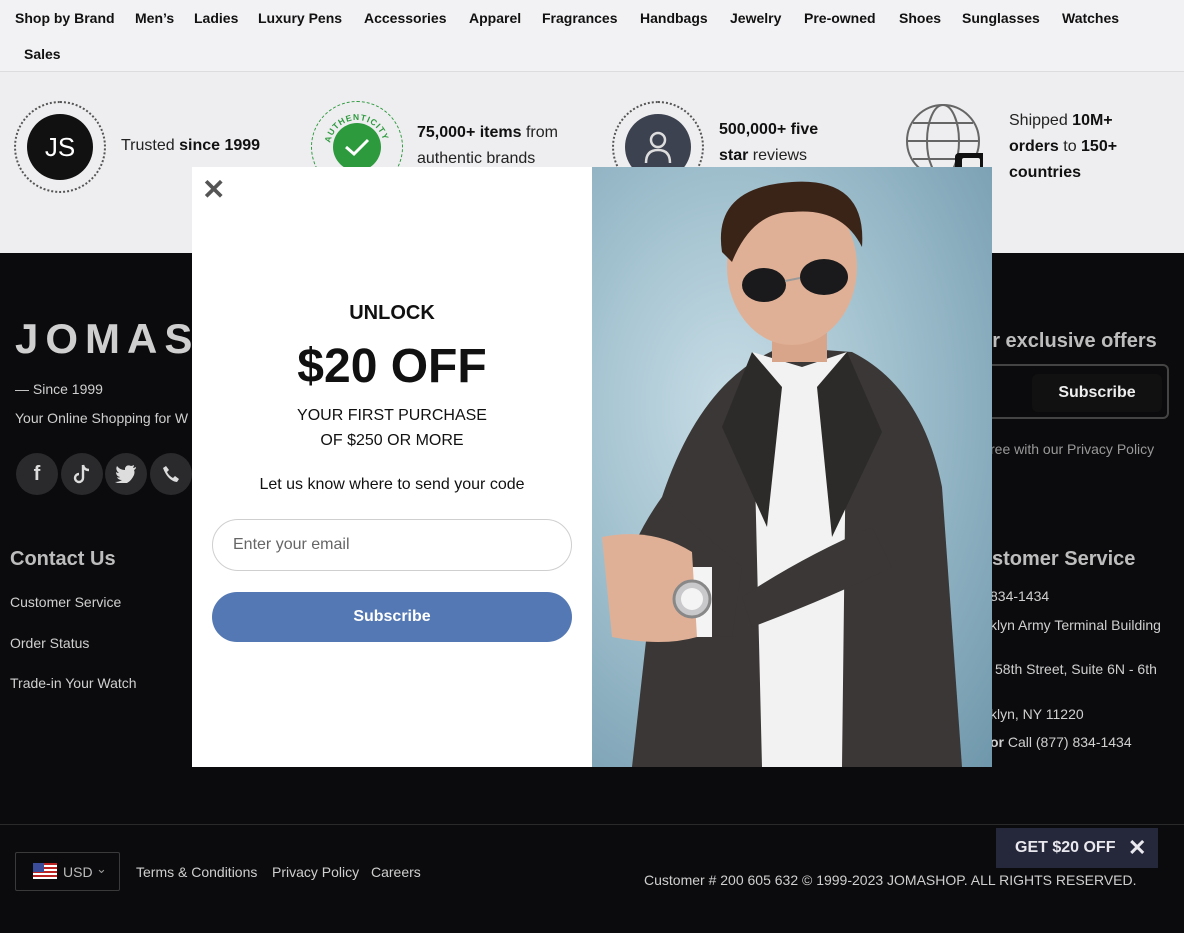  Describe the element at coordinates (392, 617) in the screenshot. I see `subscribe-button: Subscribe` at that location.